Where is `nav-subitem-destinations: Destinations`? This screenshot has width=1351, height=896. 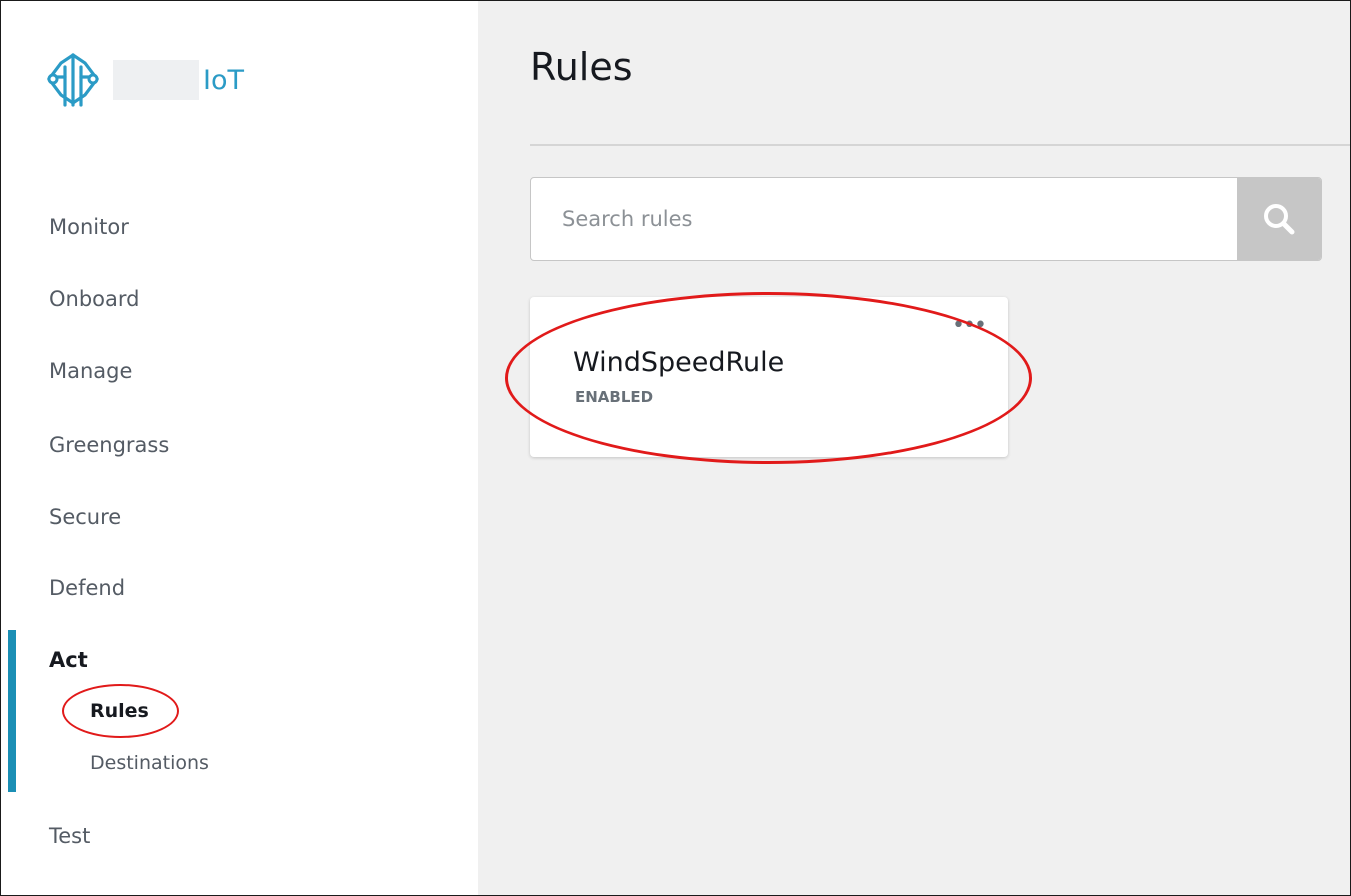
nav-subitem-destinations: Destinations is located at coordinates (149, 763).